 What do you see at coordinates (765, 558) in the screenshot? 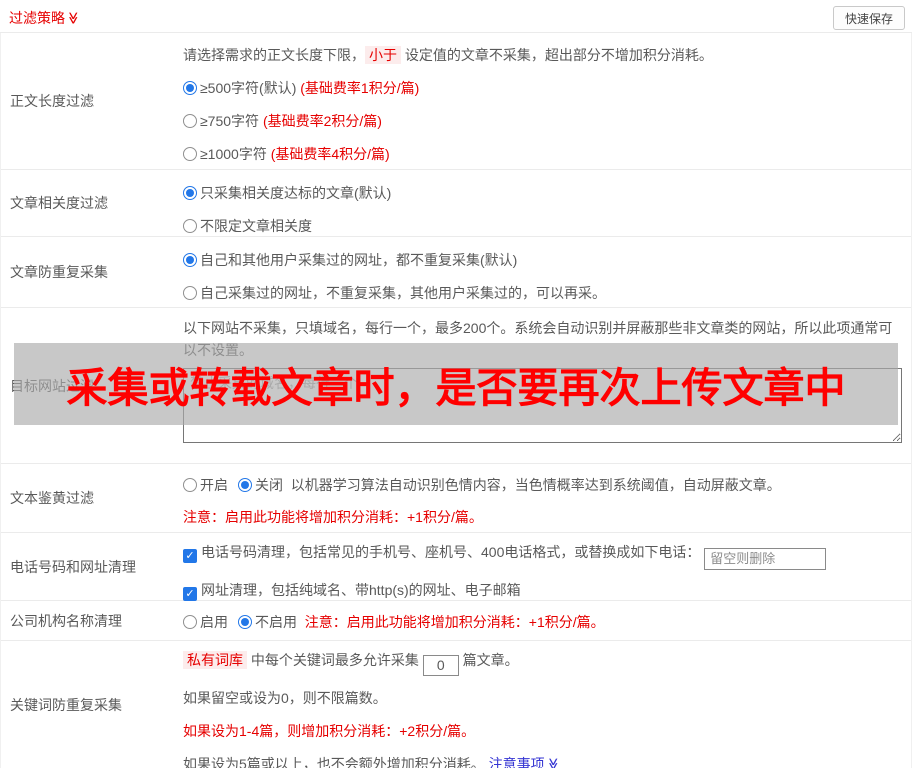
I see `replacement-phone-input` at bounding box center [765, 558].